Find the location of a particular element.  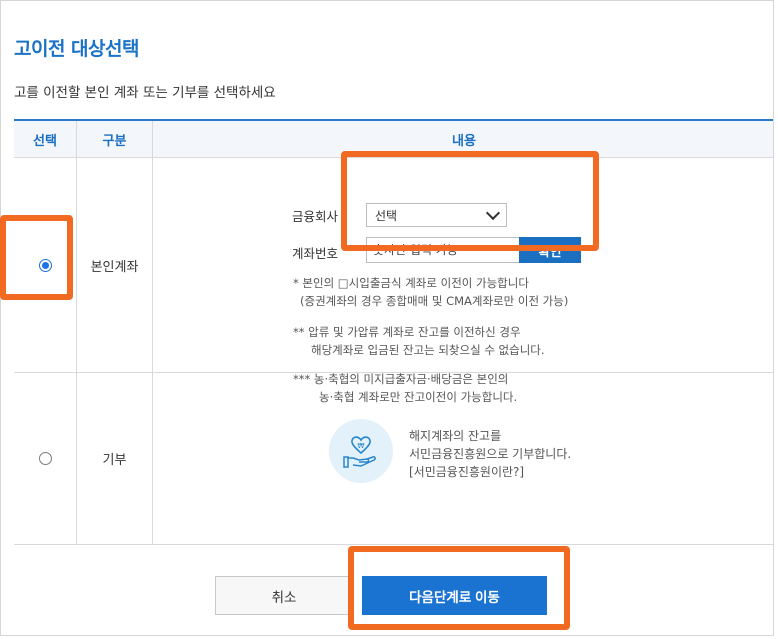

chevron-down-icon is located at coordinates (493, 212).